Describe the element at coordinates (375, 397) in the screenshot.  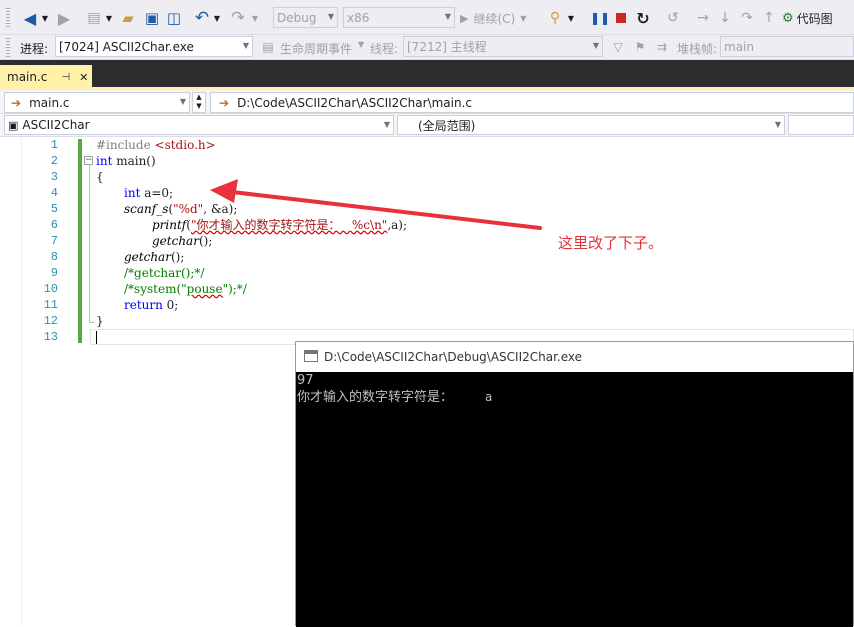
I see `console-text: 你才输入的数字转字符是：` at that location.